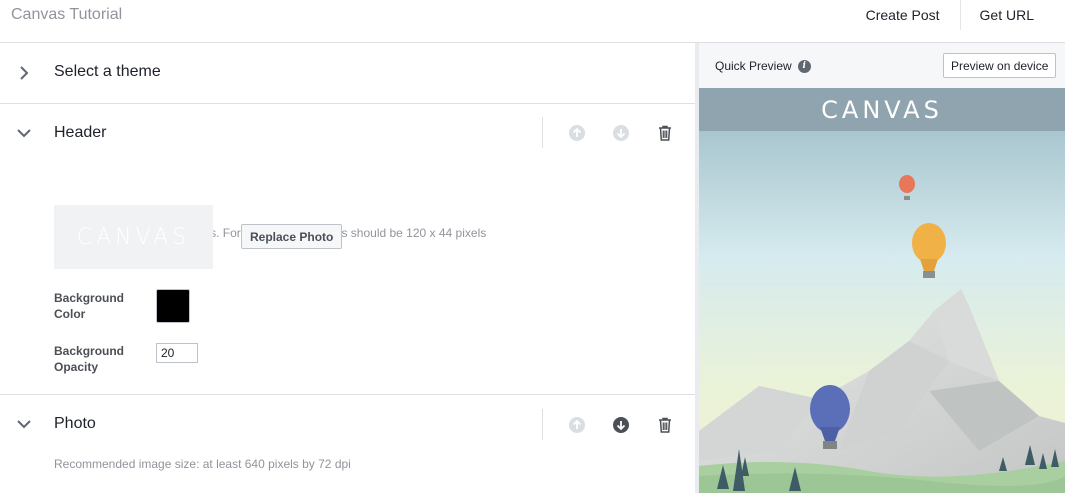  What do you see at coordinates (173, 306) in the screenshot?
I see `background-color-swatch` at bounding box center [173, 306].